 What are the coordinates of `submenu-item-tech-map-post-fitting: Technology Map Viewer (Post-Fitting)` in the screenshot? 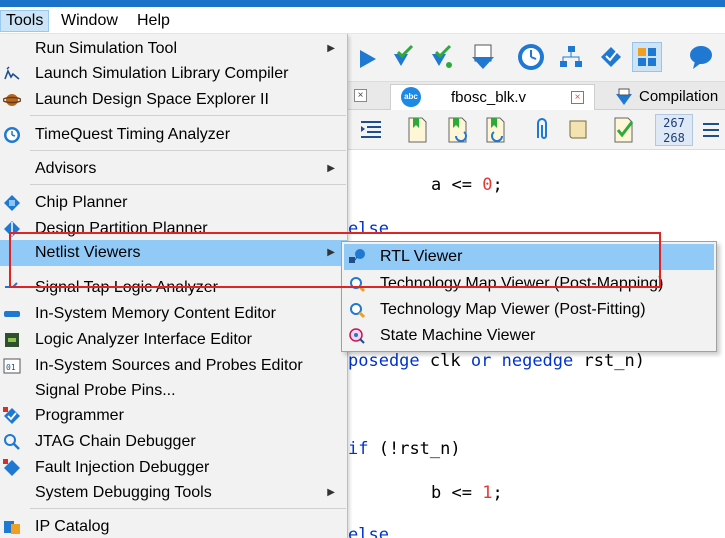 It's located at (529, 310).